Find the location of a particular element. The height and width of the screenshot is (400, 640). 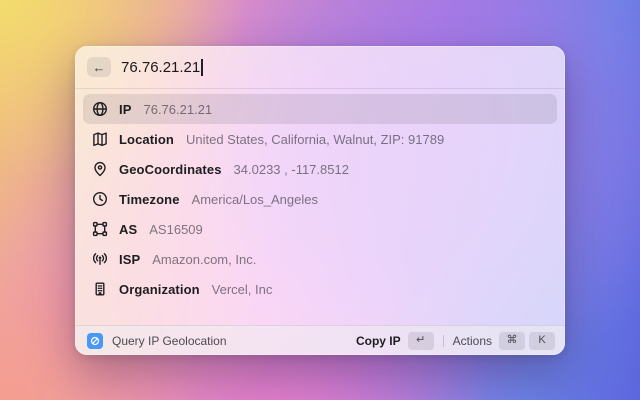

row-value: Amazon.com, Inc. is located at coordinates (204, 259).